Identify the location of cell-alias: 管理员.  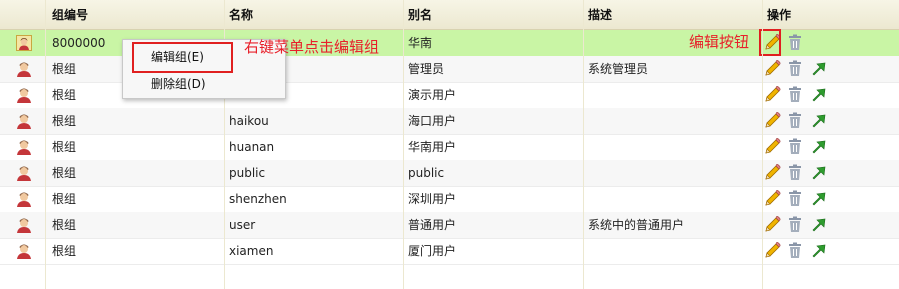
(426, 69).